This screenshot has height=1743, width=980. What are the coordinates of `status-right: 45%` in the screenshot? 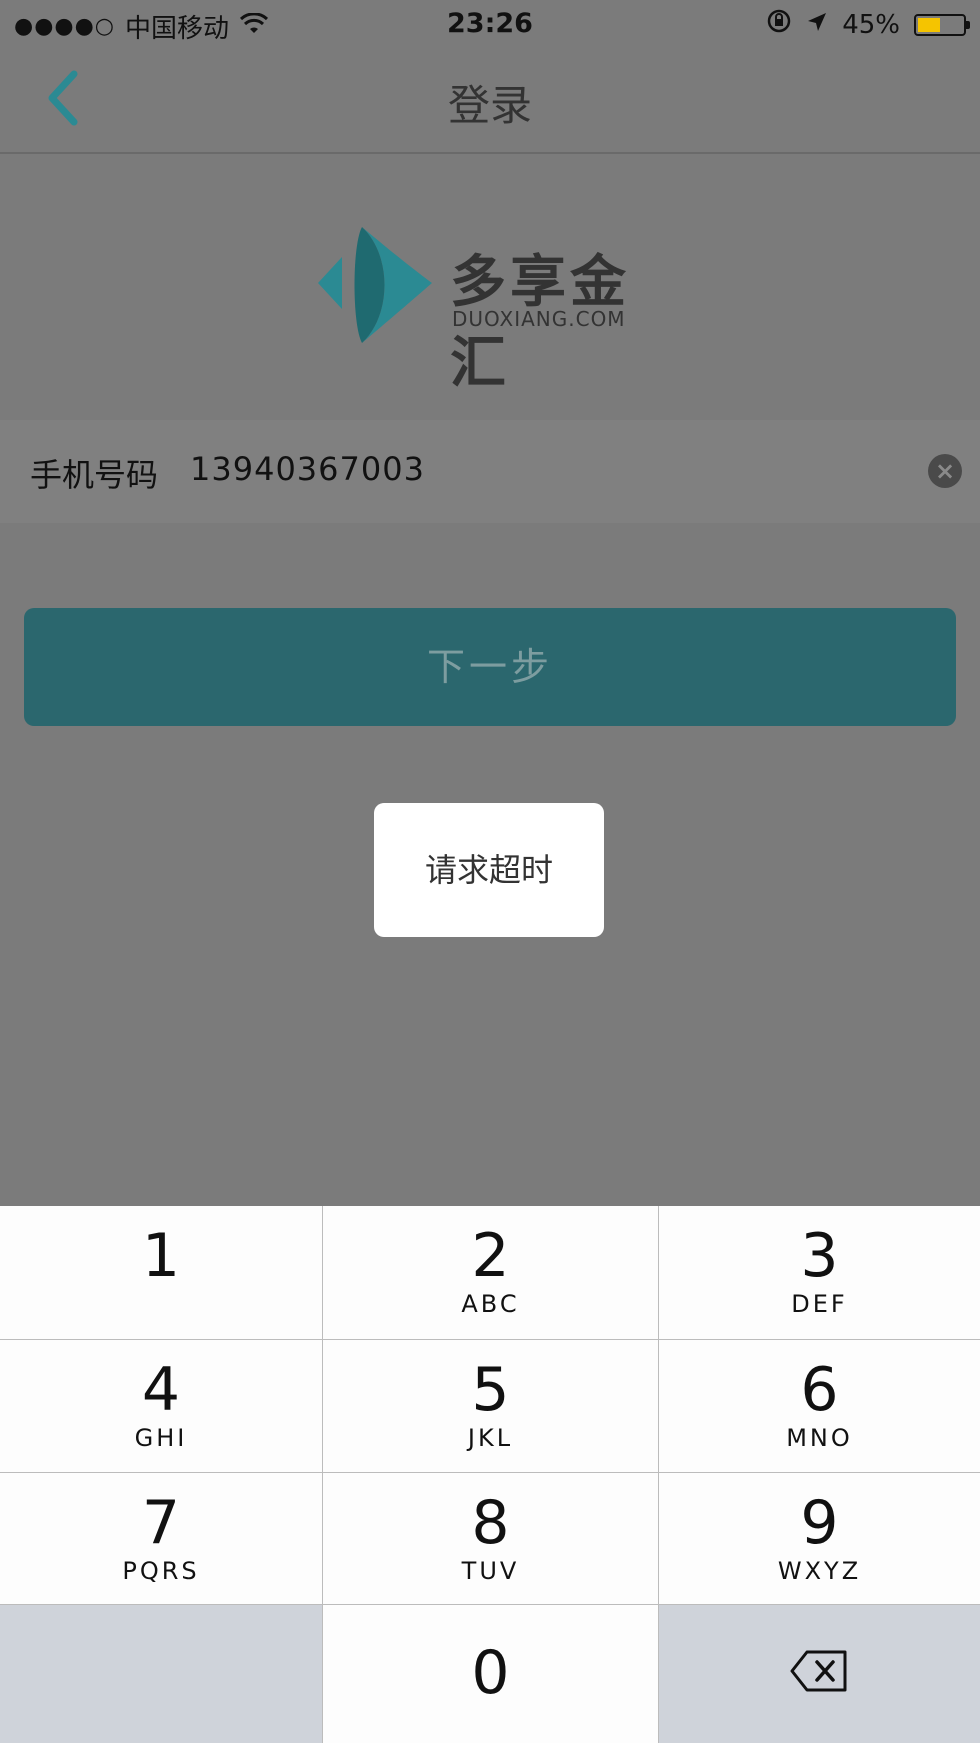 It's located at (868, 24).